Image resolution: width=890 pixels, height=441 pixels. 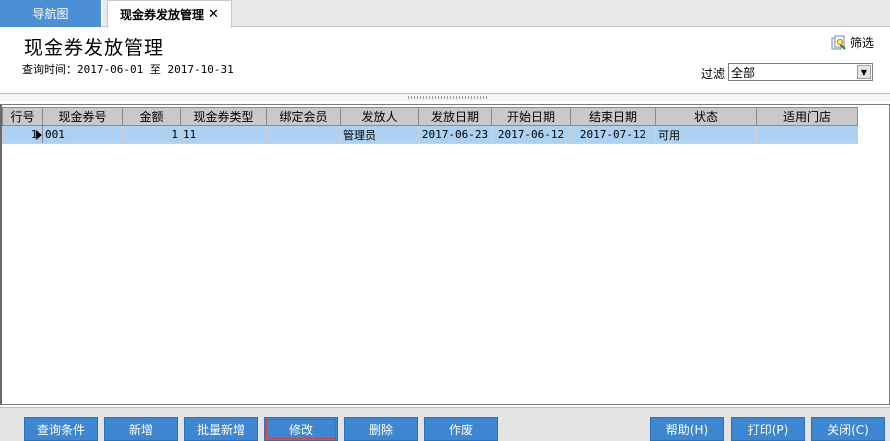 What do you see at coordinates (706, 116) in the screenshot?
I see `column-header-status: 状态` at bounding box center [706, 116].